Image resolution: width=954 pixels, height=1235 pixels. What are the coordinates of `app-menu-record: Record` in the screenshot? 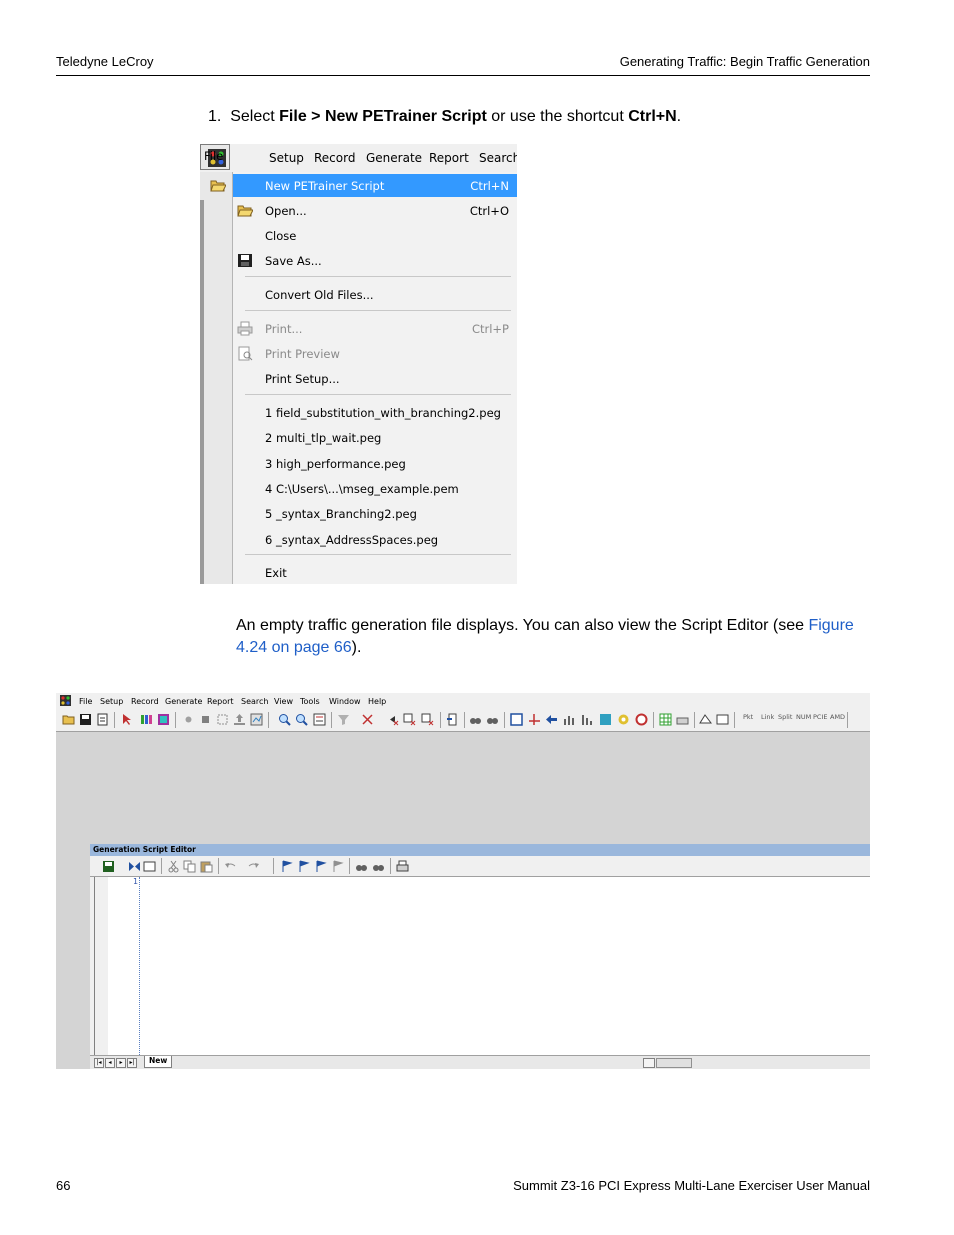 It's located at (145, 701).